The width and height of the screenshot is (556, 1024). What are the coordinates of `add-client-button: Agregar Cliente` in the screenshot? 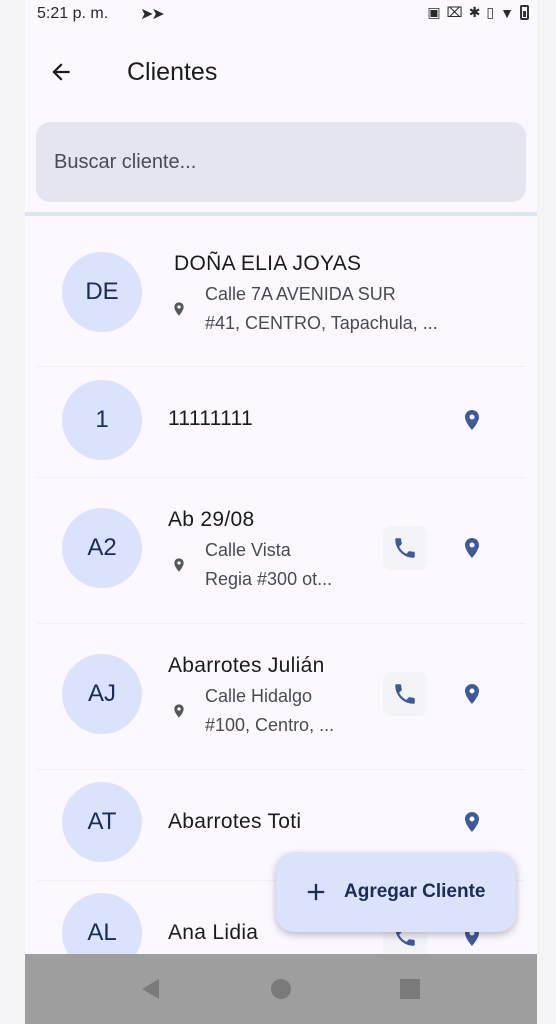 It's located at (396, 892).